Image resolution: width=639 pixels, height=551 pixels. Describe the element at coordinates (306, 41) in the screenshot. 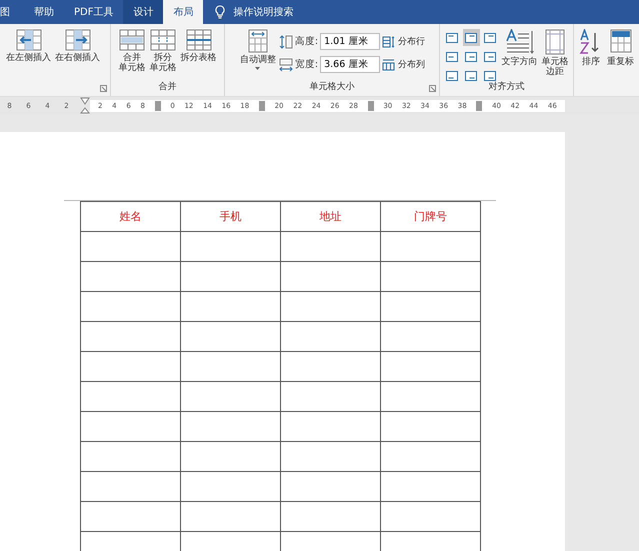

I see `field-label: 高度:` at that location.